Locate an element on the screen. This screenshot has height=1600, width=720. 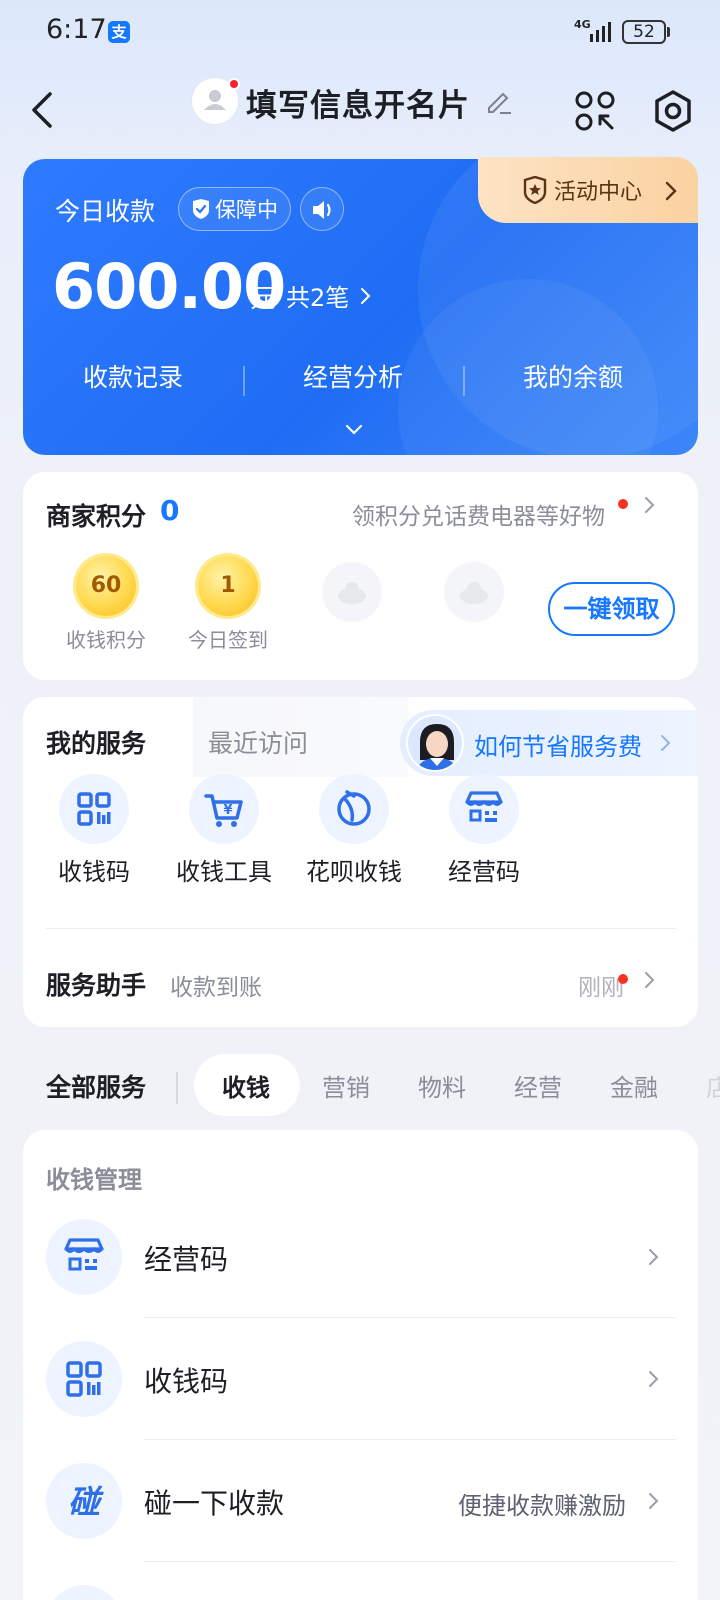
back-button is located at coordinates (46, 110).